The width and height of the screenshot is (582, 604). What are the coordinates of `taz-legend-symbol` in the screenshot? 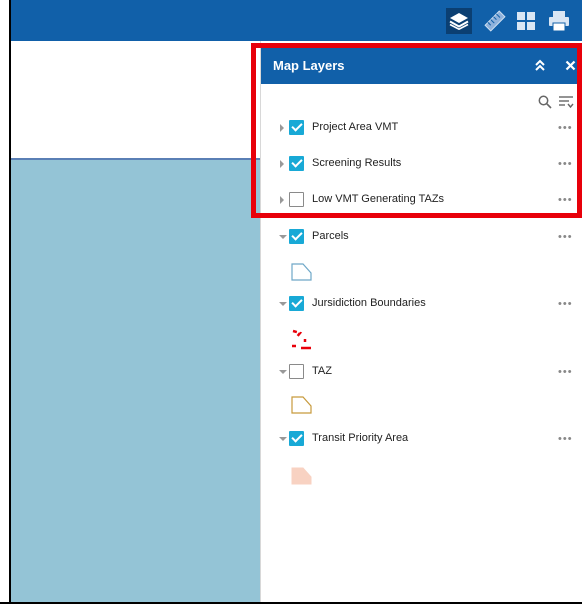 It's located at (302, 407).